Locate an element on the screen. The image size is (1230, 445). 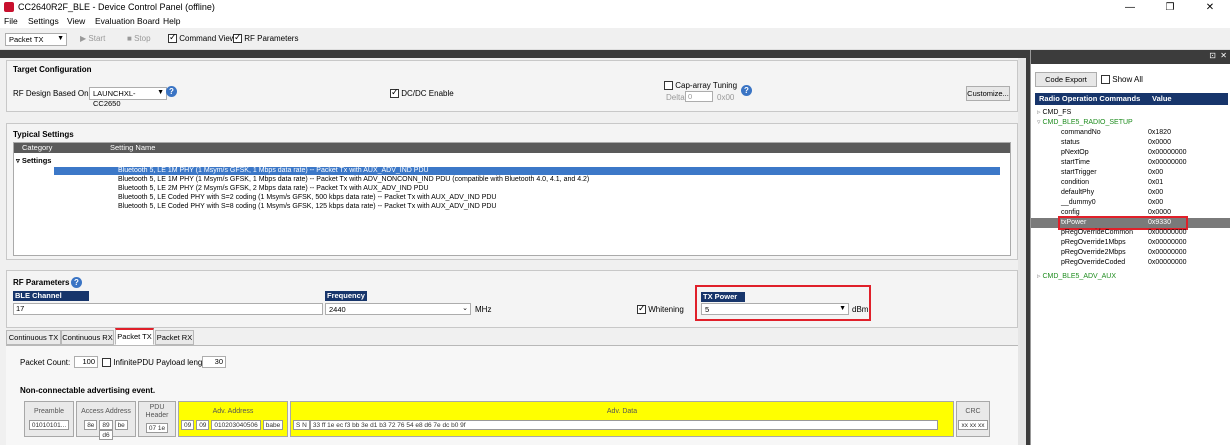
param-name: startTime is located at coordinates (1075, 162).